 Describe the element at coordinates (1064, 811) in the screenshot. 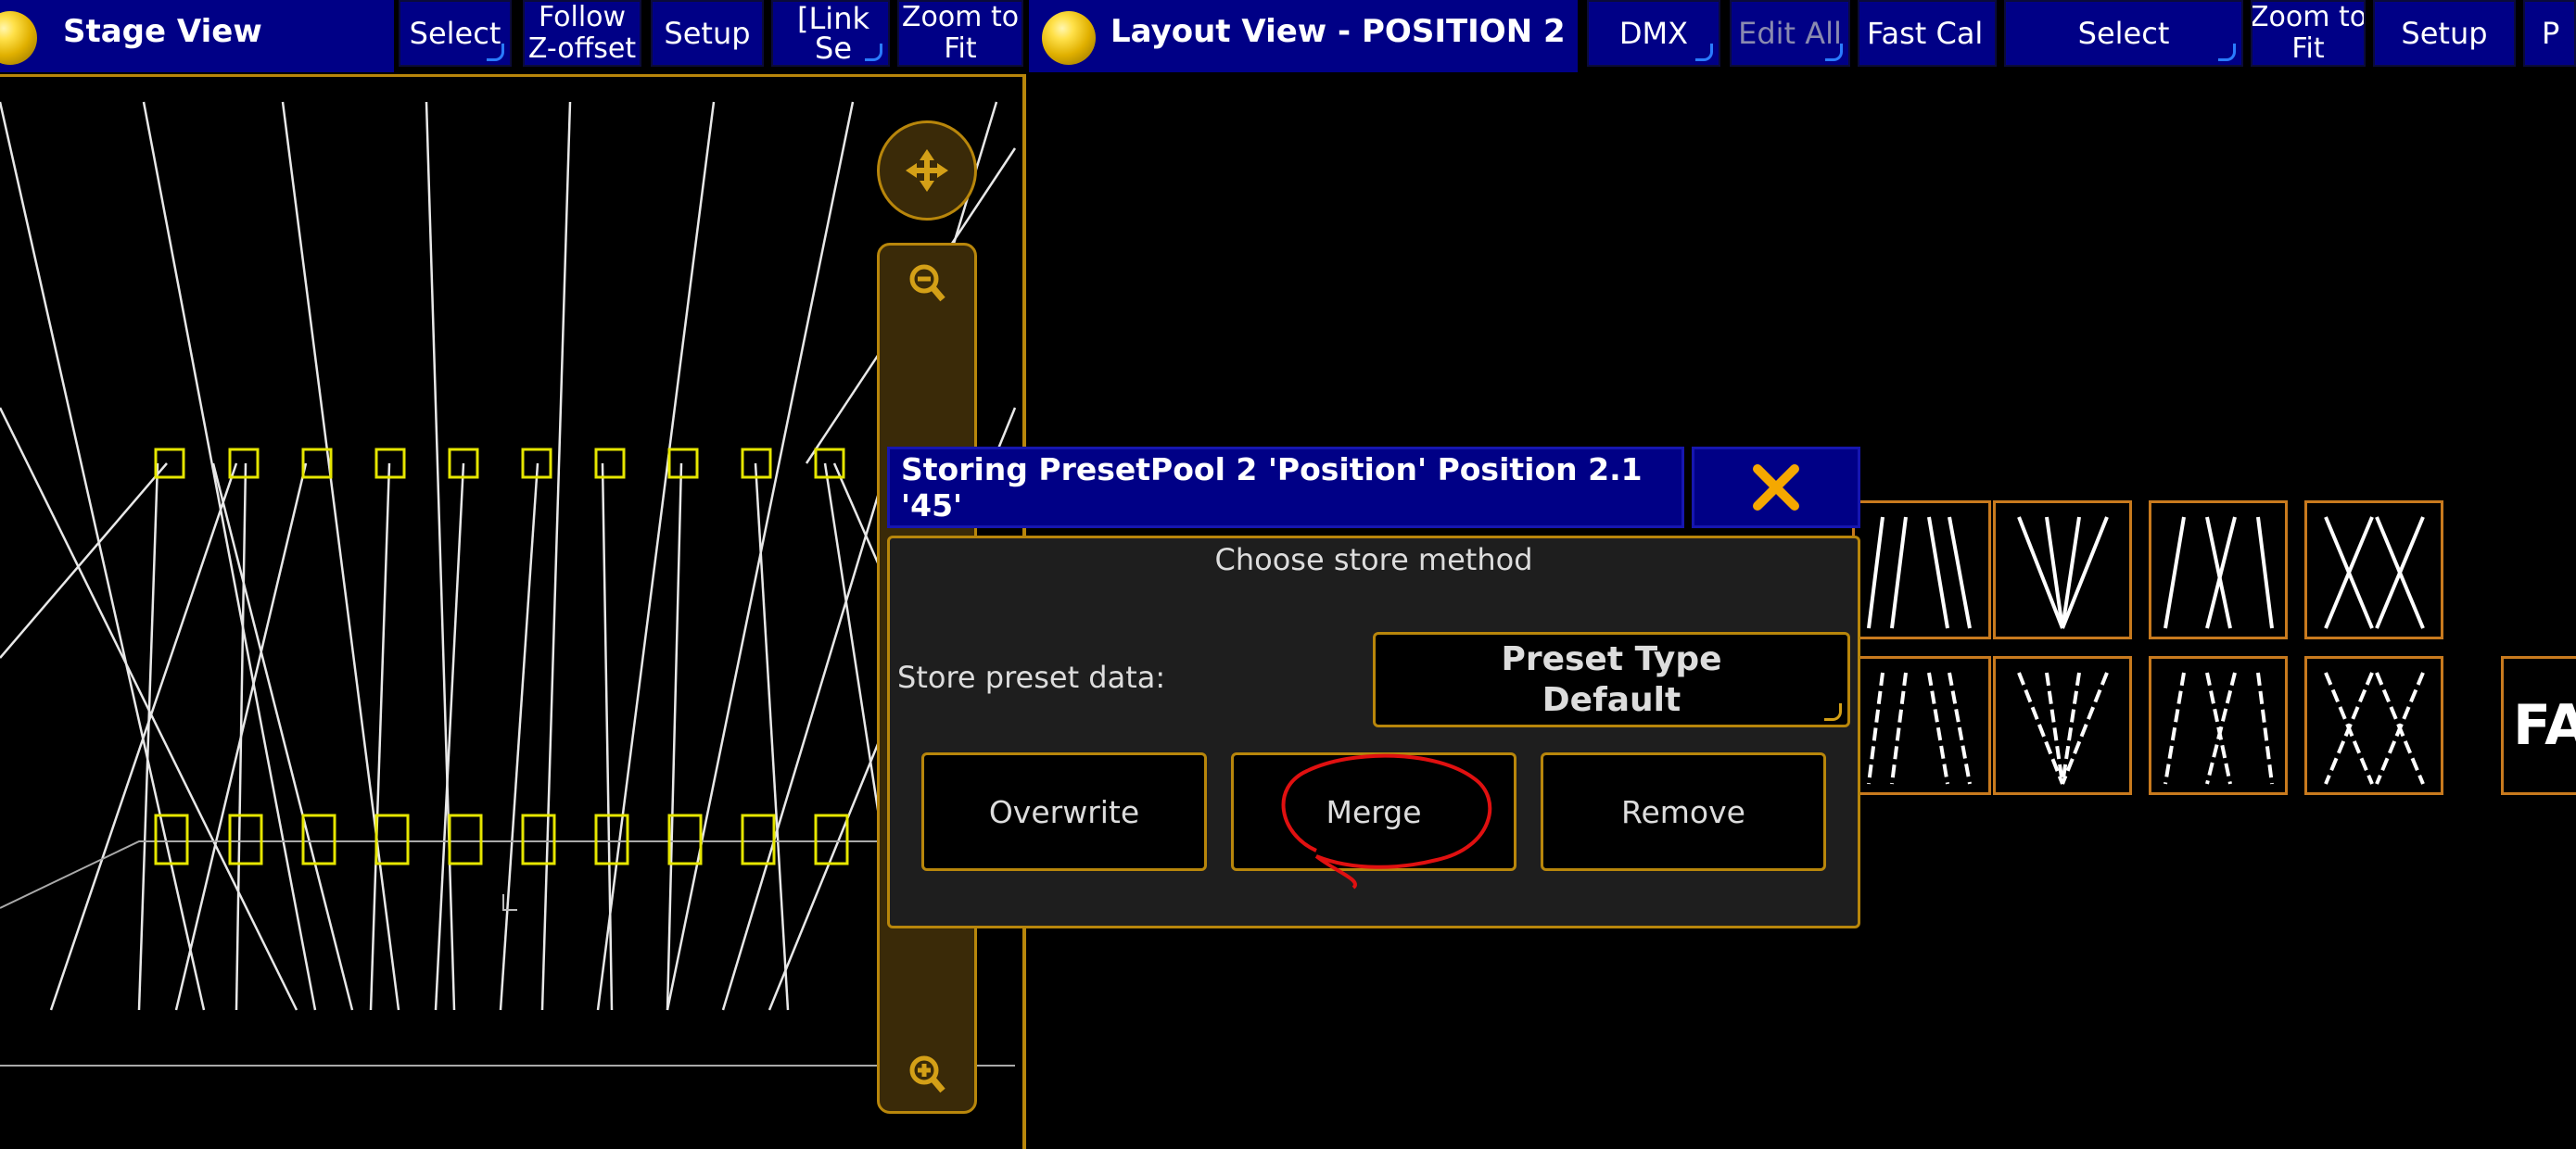

I see `overwrite-button: Overwrite` at that location.